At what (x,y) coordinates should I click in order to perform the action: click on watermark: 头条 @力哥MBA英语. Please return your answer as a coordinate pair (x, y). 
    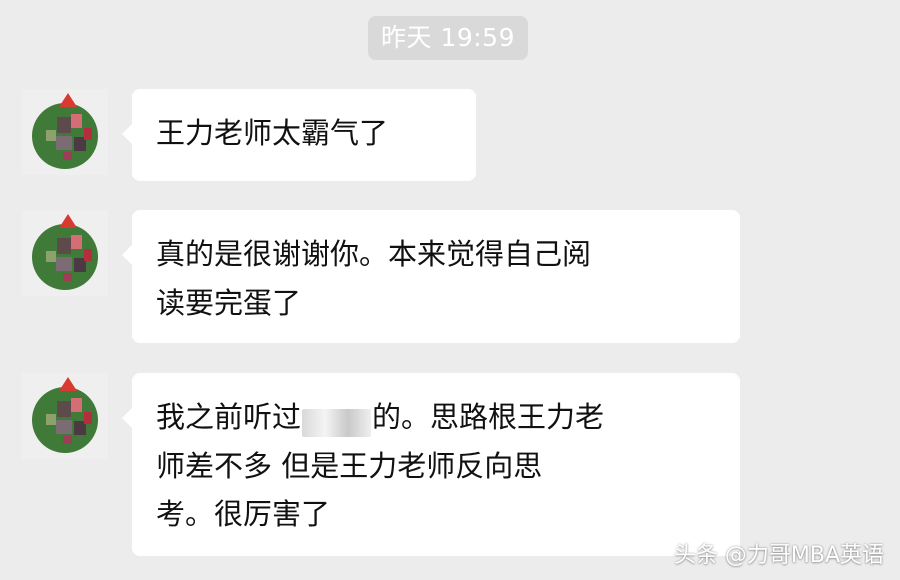
    Looking at the image, I should click on (778, 555).